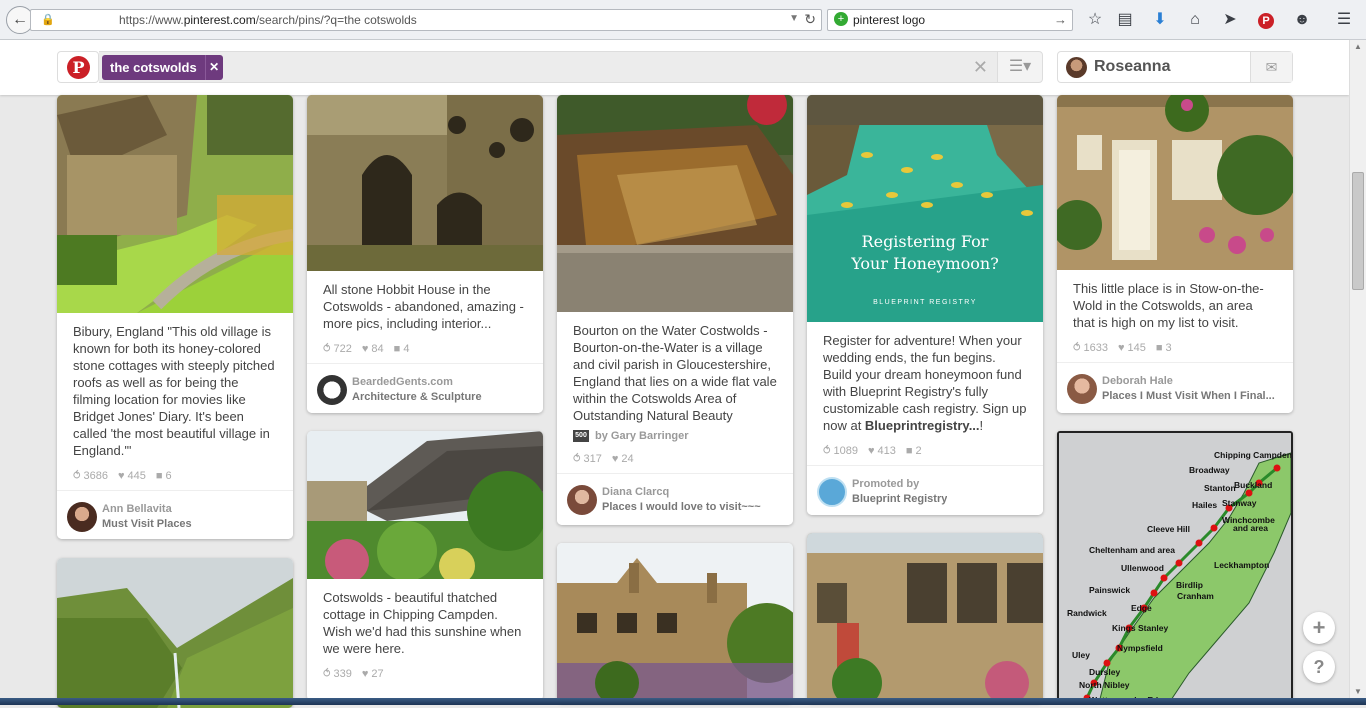  I want to click on comment-count: ■ 6, so click(163, 475).